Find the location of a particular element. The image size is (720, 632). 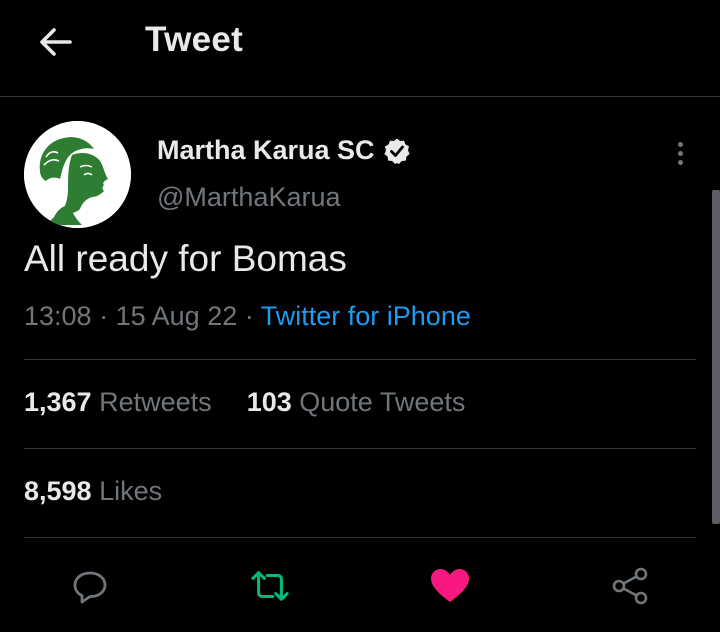

back-button is located at coordinates (56, 42).